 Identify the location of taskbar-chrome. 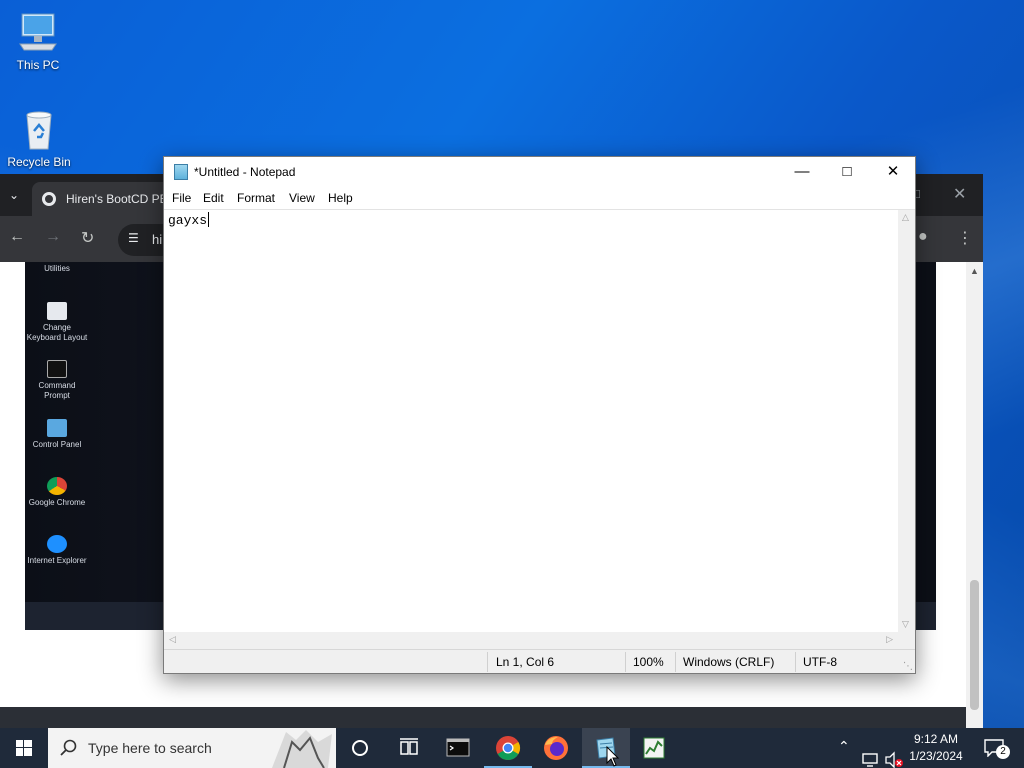
(508, 748).